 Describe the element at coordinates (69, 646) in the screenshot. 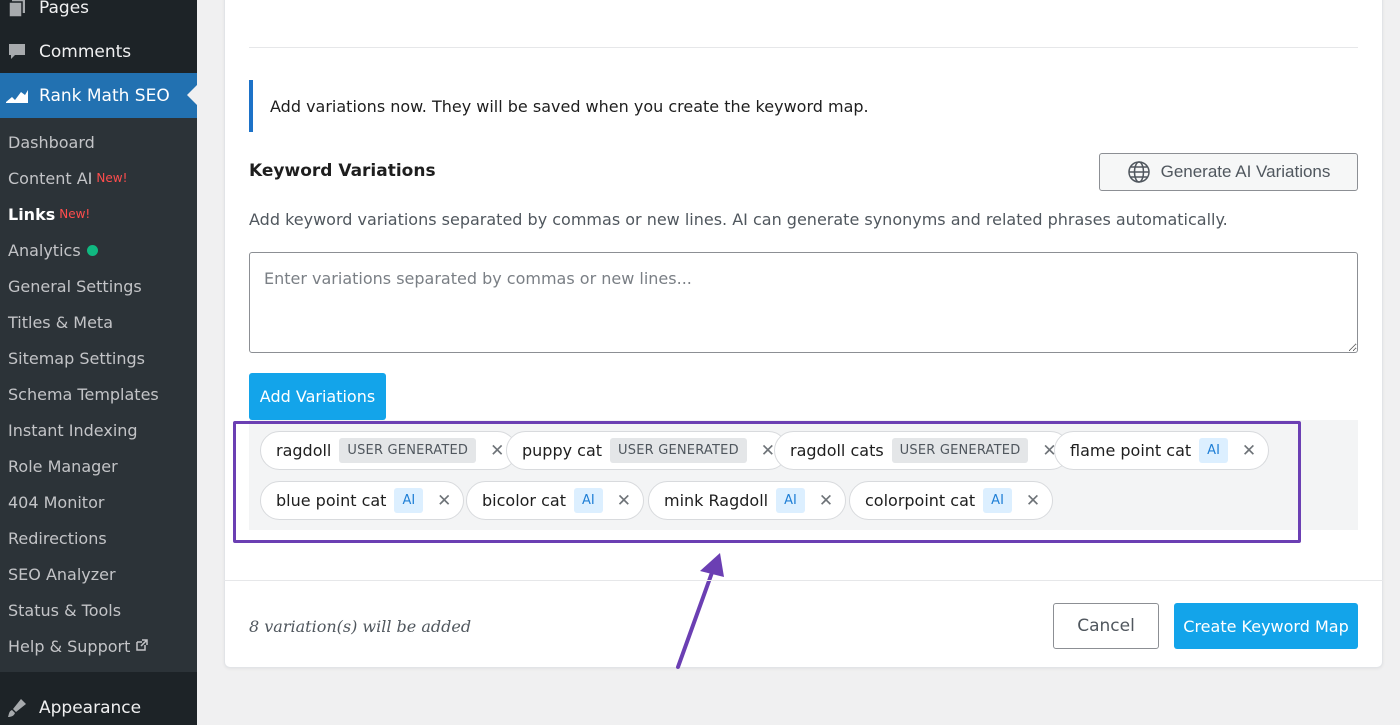

I see `submenu-label: Help & Support` at that location.